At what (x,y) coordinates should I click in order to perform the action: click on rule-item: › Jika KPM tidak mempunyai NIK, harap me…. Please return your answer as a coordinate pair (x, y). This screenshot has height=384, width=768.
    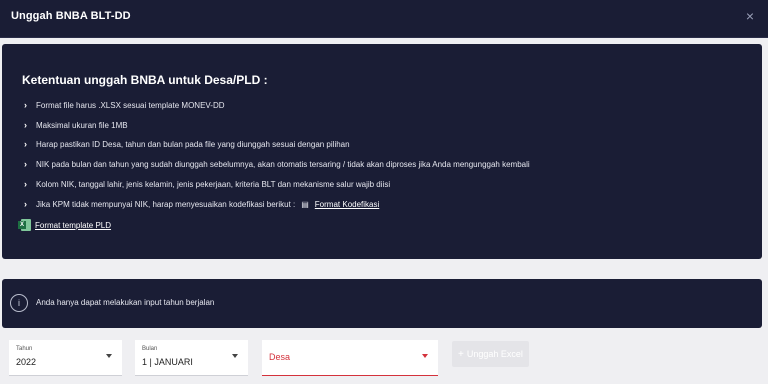
    Looking at the image, I should click on (202, 204).